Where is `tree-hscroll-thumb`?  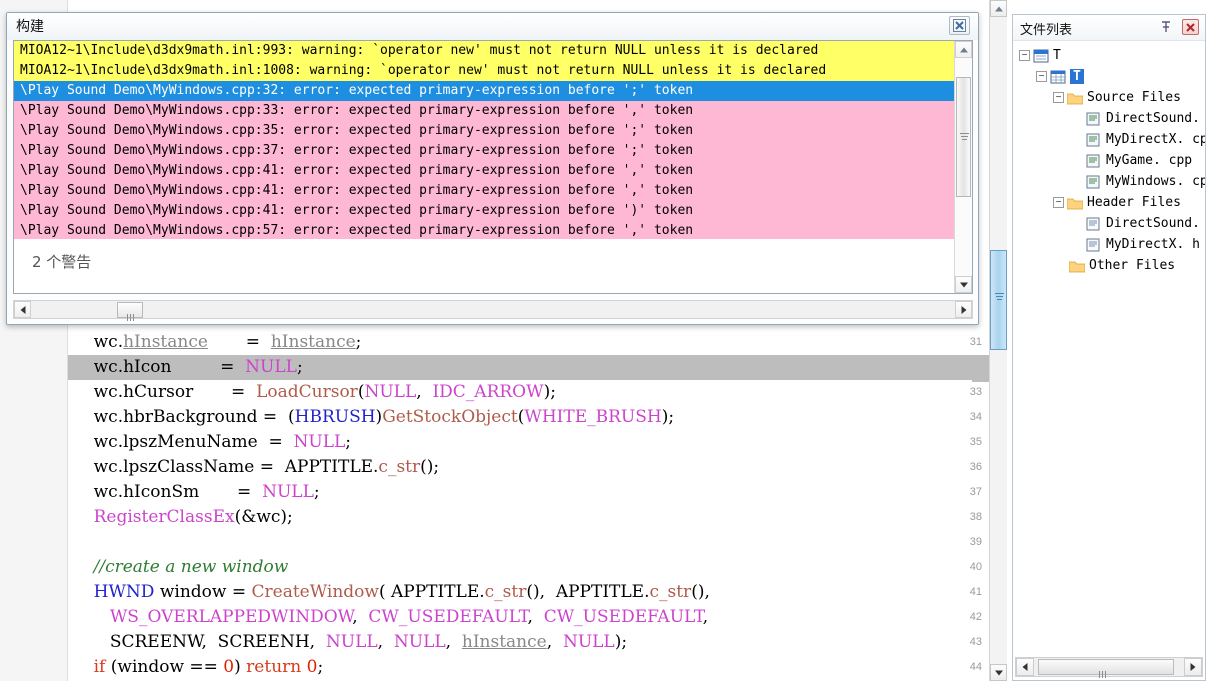 tree-hscroll-thumb is located at coordinates (1106, 668).